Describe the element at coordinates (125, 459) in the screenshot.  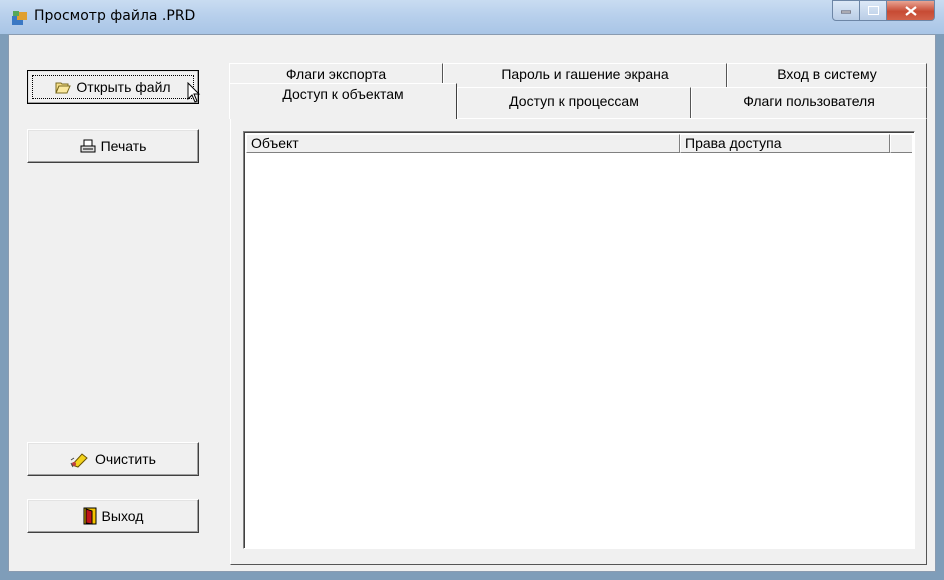
I see `clear-label: Очистить` at that location.